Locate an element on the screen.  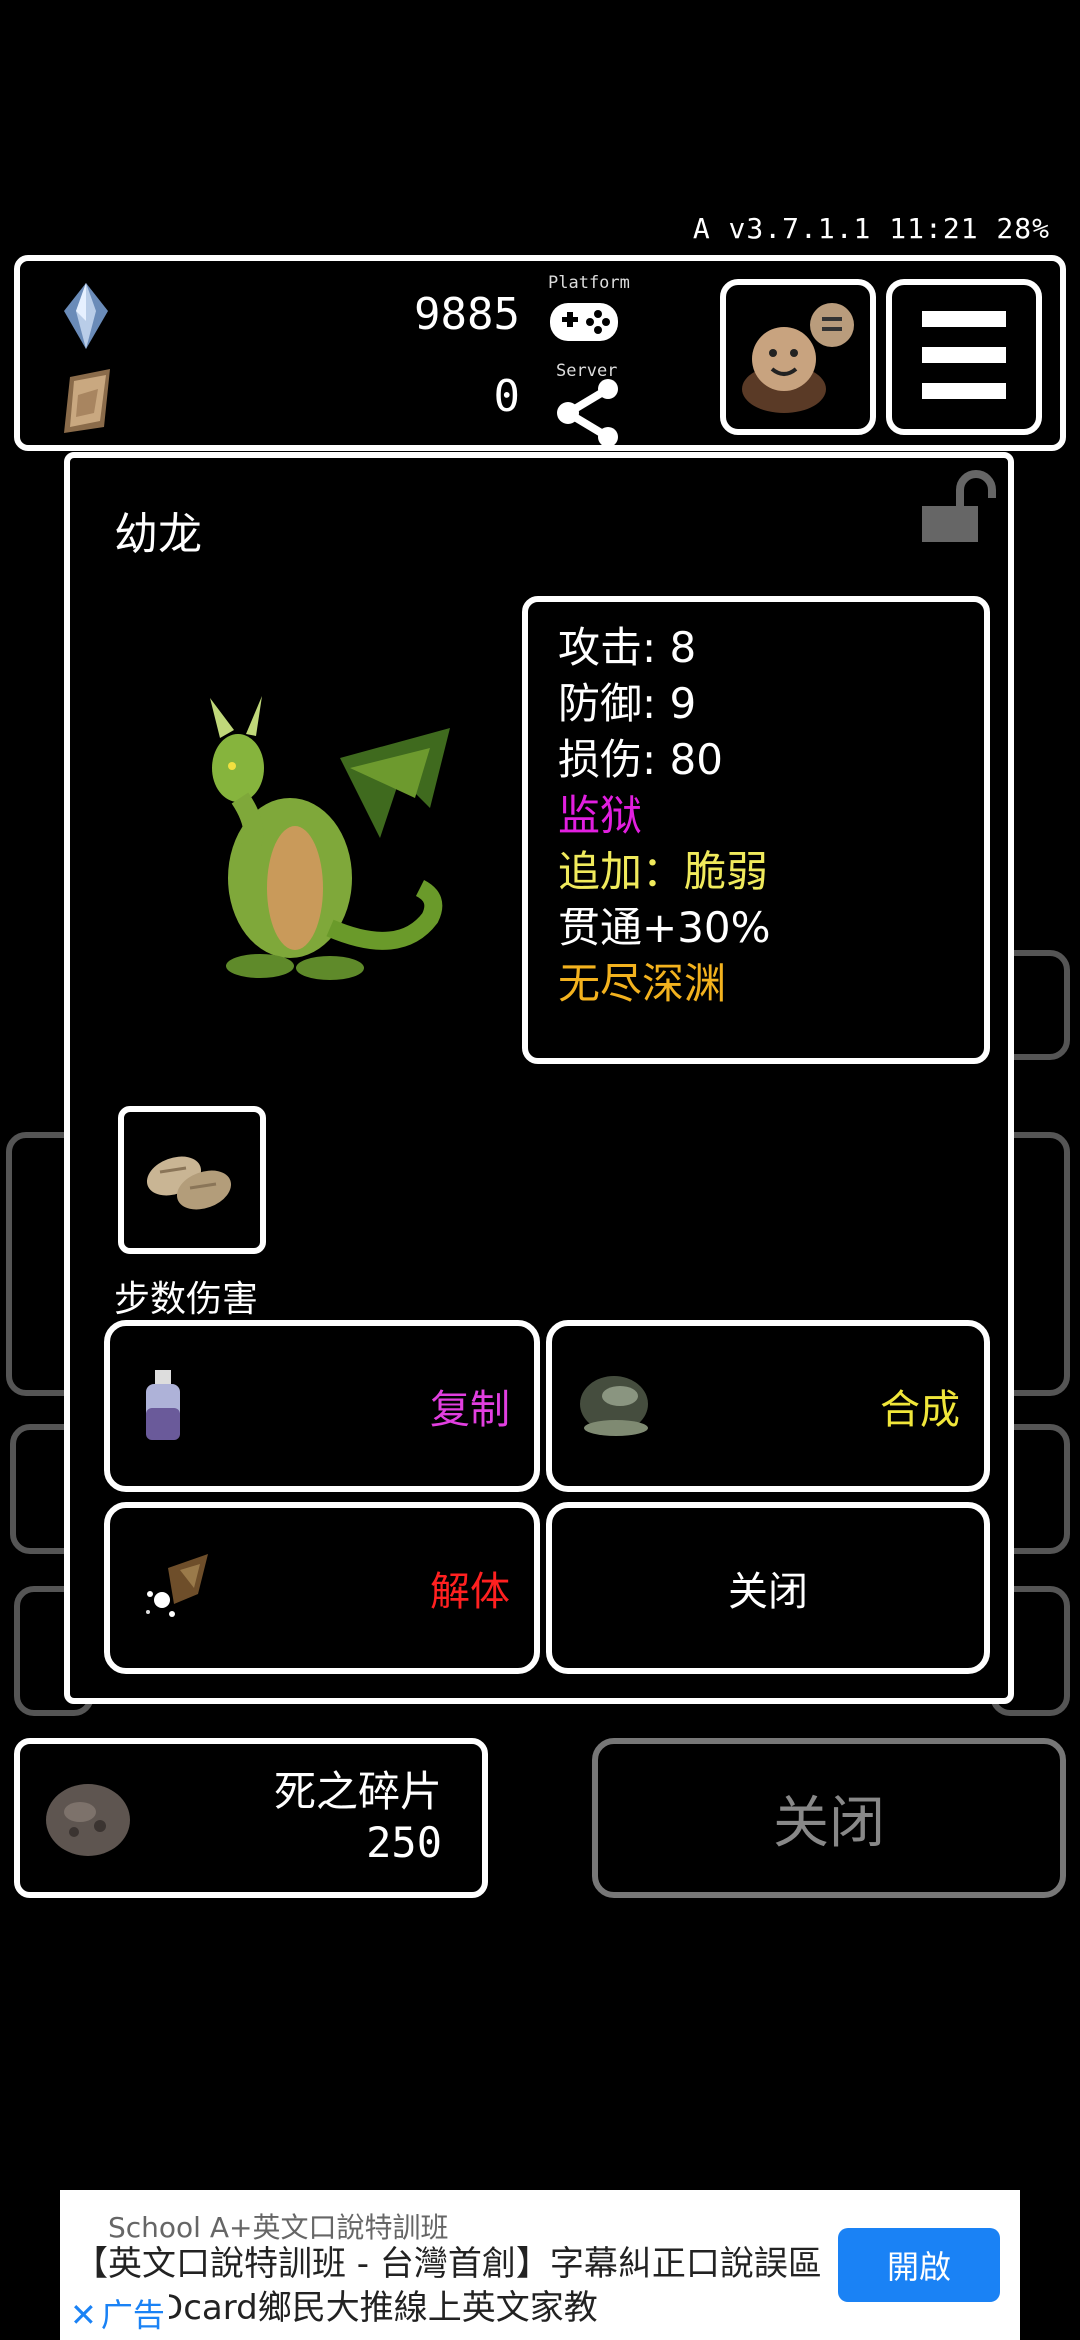
synth-label: 合成 is located at coordinates (920, 1410).